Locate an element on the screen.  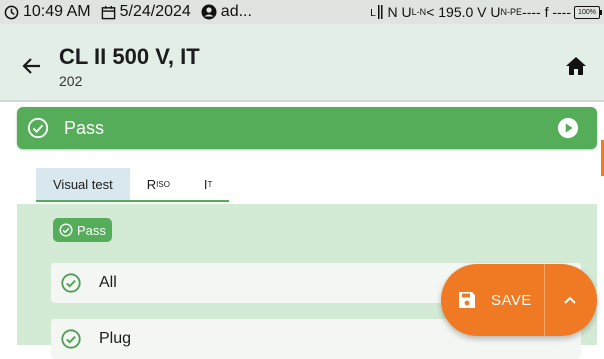
save-button: SAVE is located at coordinates (511, 300).